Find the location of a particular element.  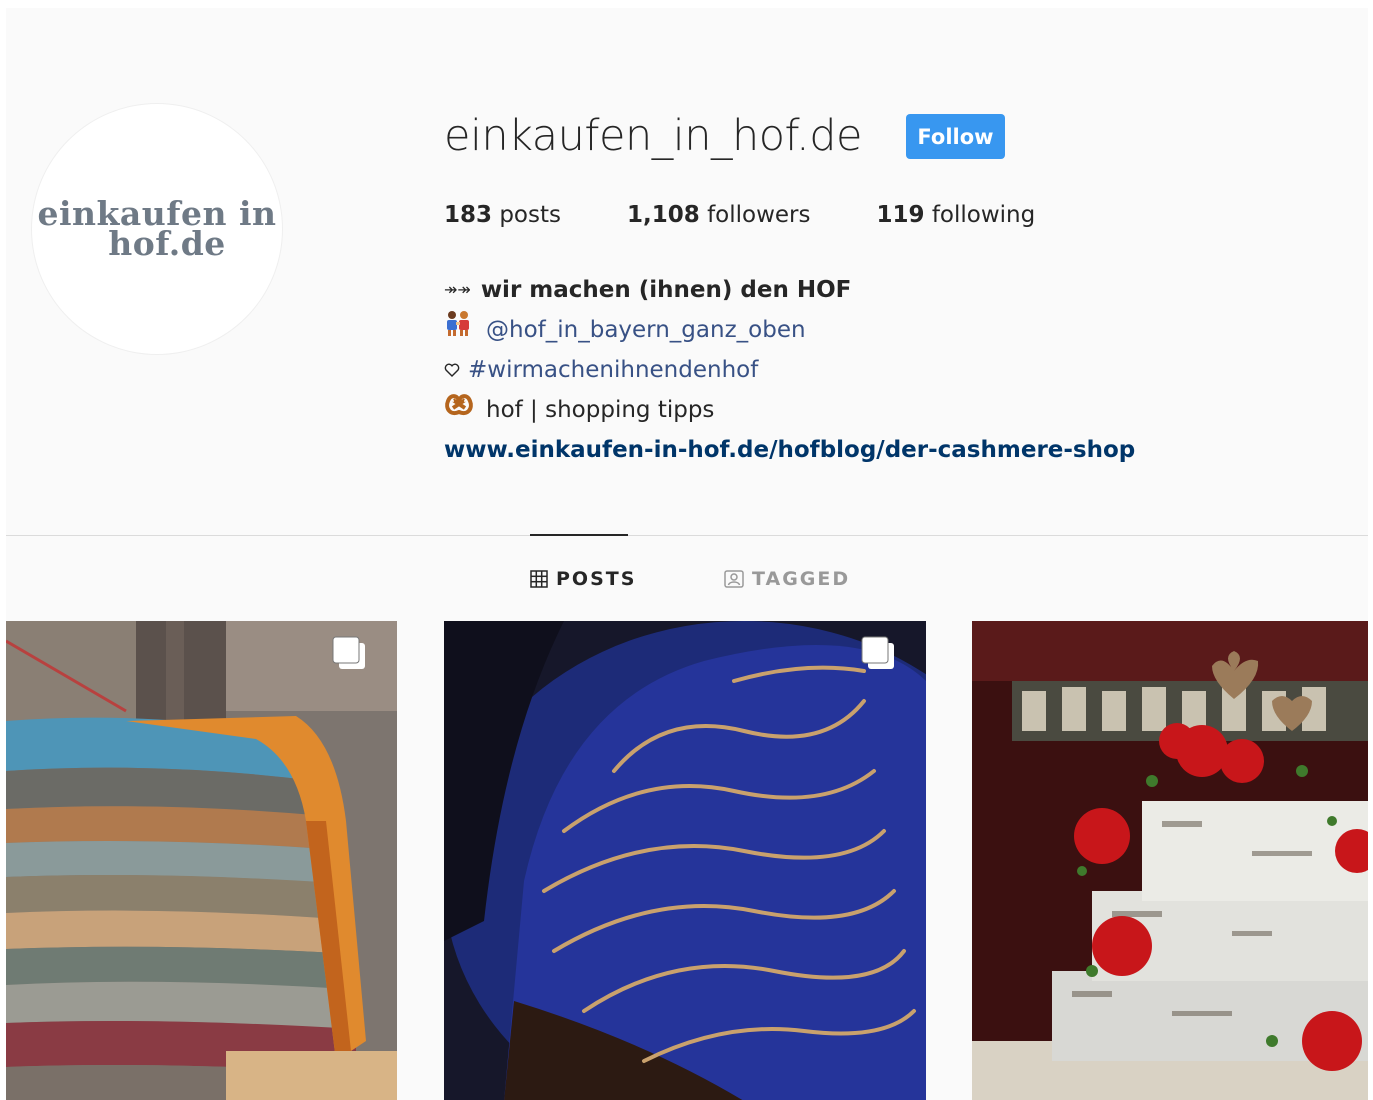

double-arrow-icon: ↠↠ is located at coordinates (457, 289).